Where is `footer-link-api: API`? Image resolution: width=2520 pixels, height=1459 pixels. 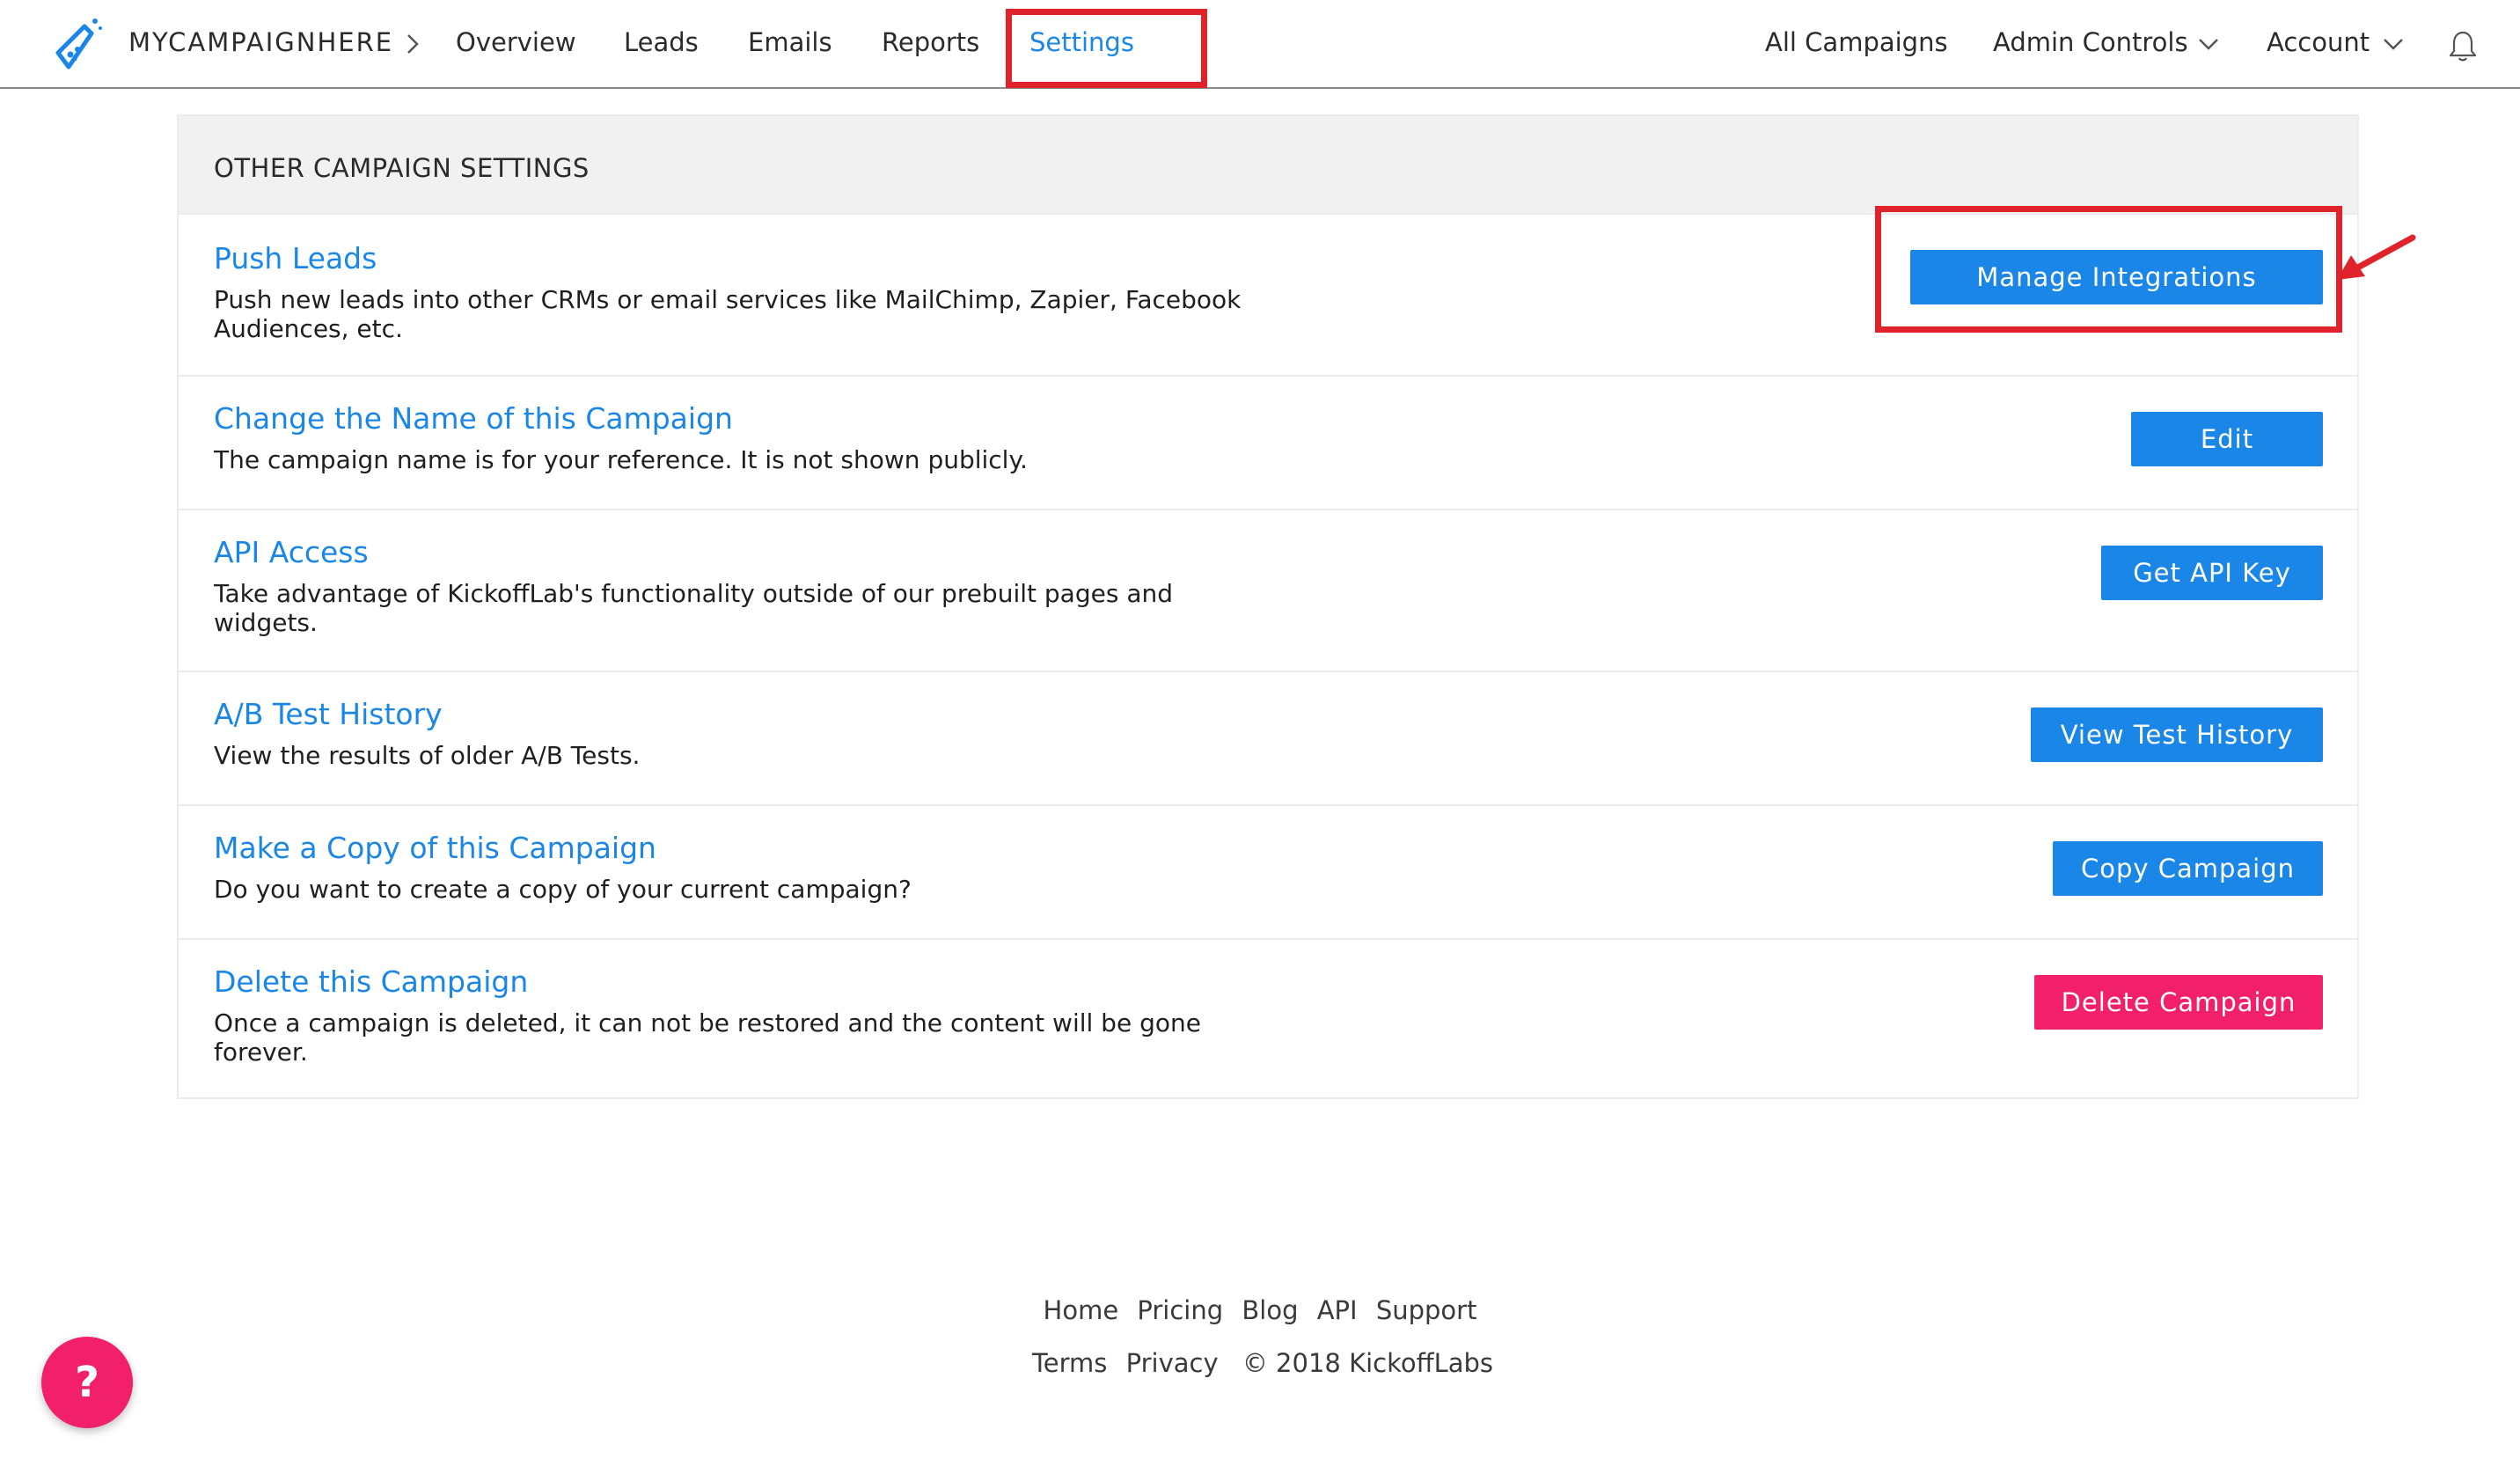
footer-link-api: API is located at coordinates (1337, 1310).